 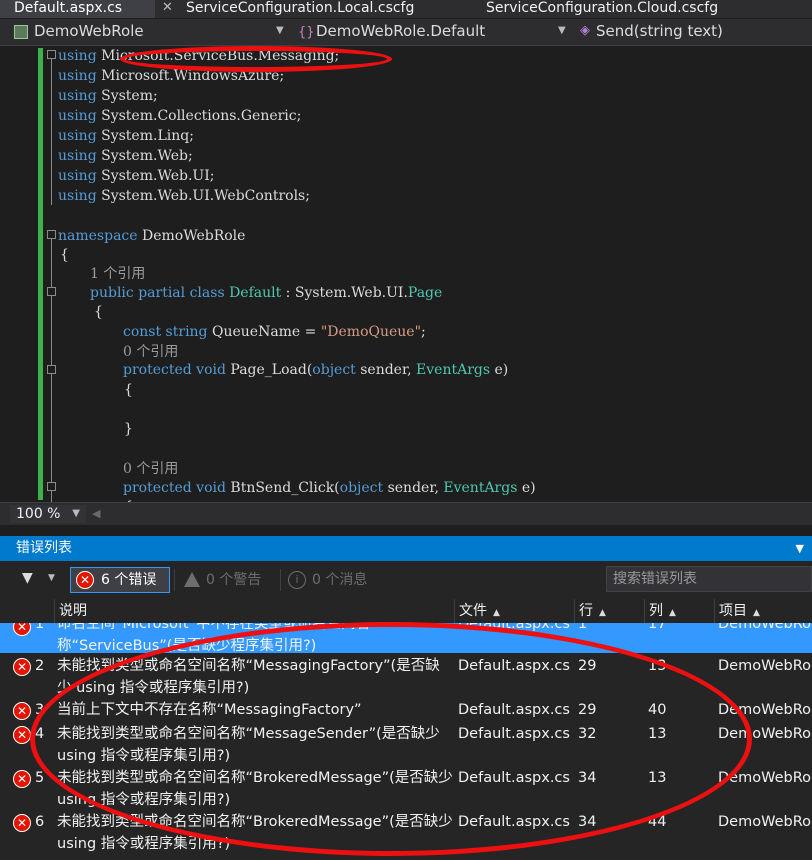 I want to click on column-description: 说明, so click(x=254, y=611).